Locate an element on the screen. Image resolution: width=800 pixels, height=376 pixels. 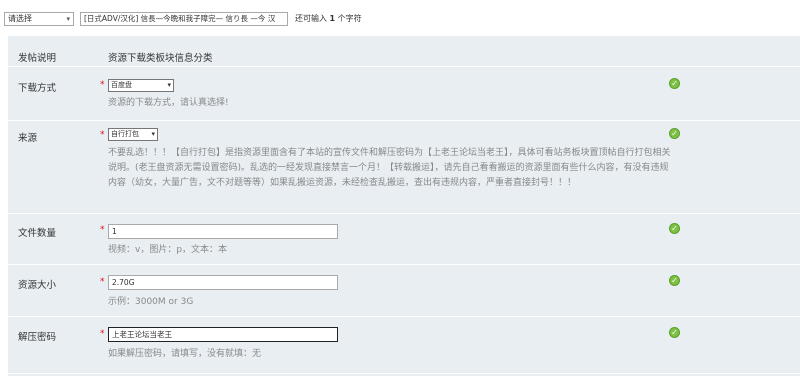
file-count-hint: 视频：v，图片：p，文本：本 is located at coordinates (168, 250).